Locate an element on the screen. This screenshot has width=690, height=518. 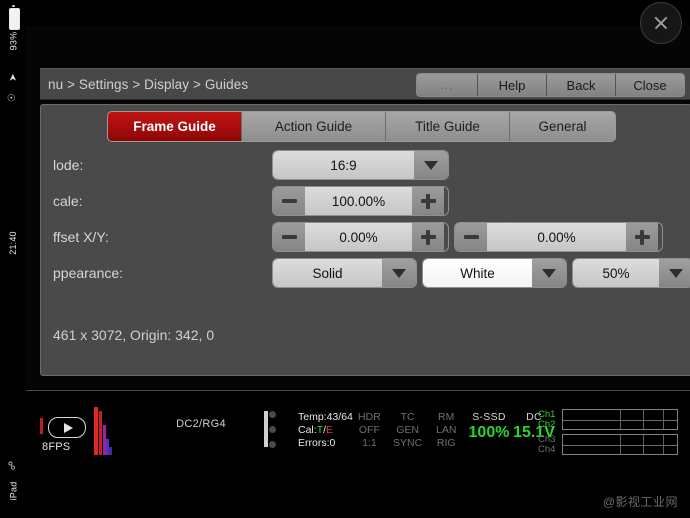
scale-decrement-button is located at coordinates (289, 201).